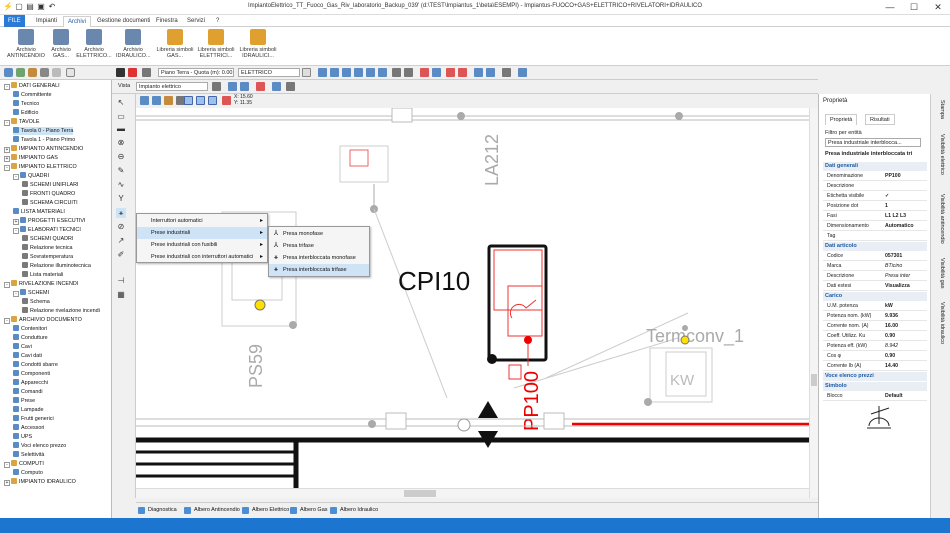  Describe the element at coordinates (121, 185) in the screenshot. I see `cable-icon: ∿` at that location.